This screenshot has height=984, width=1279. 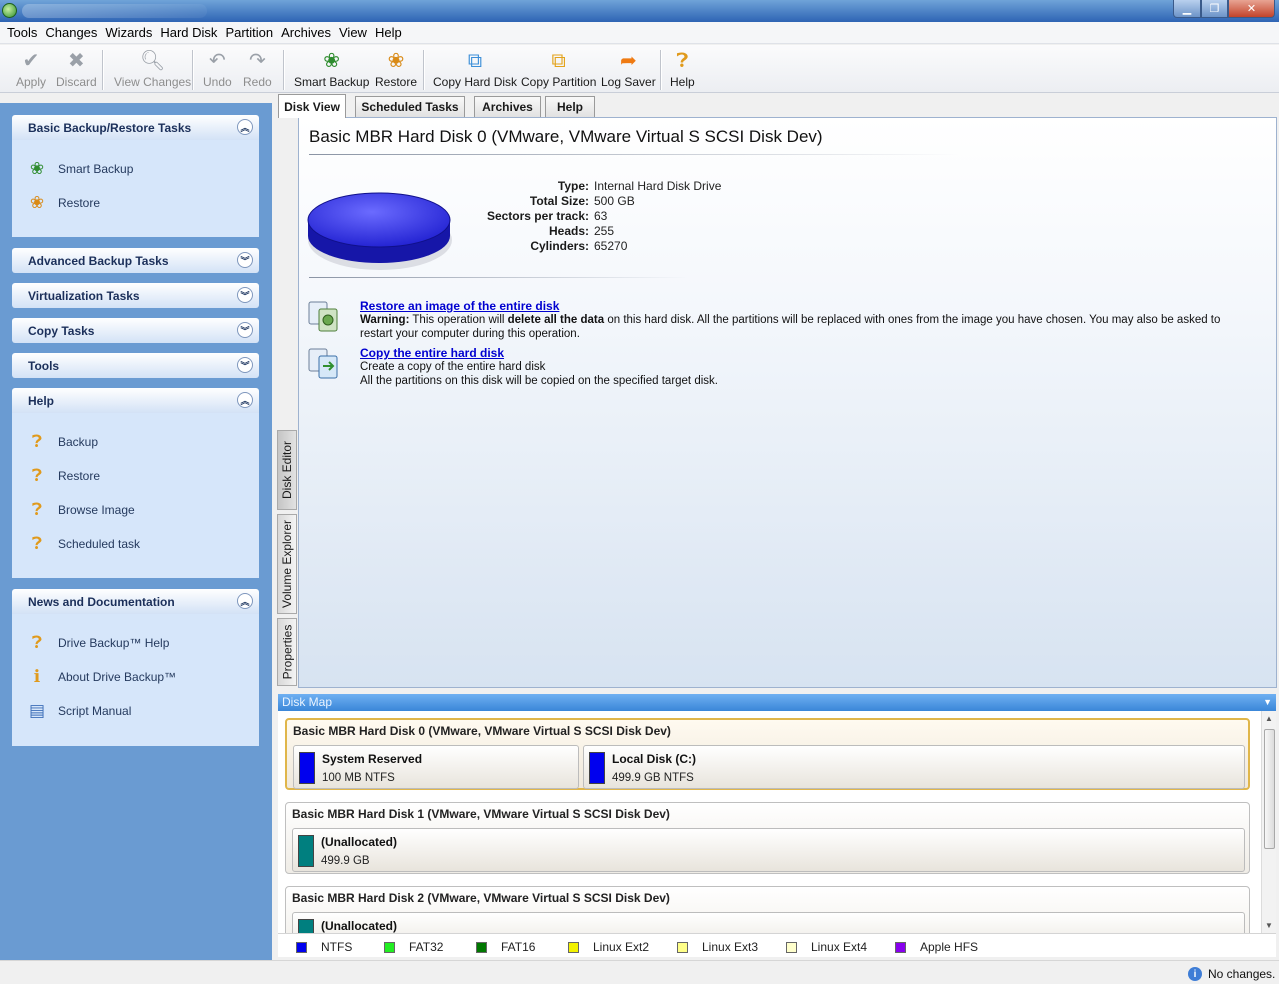 I want to click on restore-entire-disk-link: Restore an image of the entire disk, so click(x=459, y=306).